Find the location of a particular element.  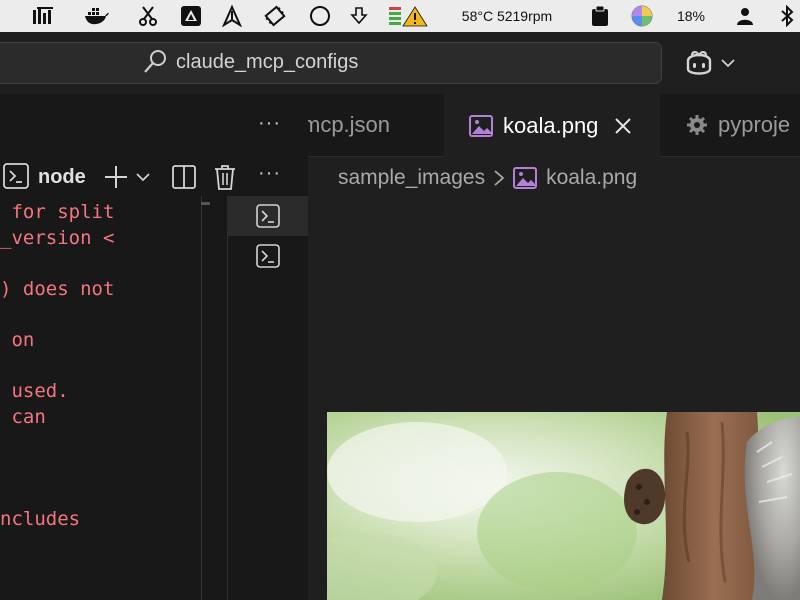

terminal-line: ncludes is located at coordinates (40, 519).